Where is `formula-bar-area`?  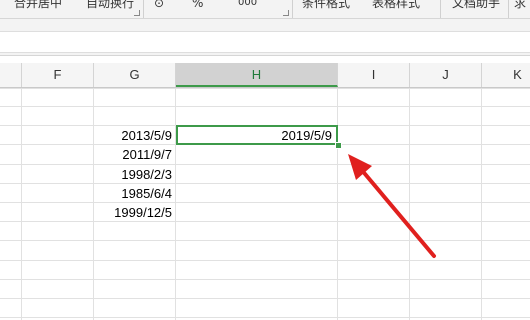
formula-bar-area is located at coordinates (265, 37).